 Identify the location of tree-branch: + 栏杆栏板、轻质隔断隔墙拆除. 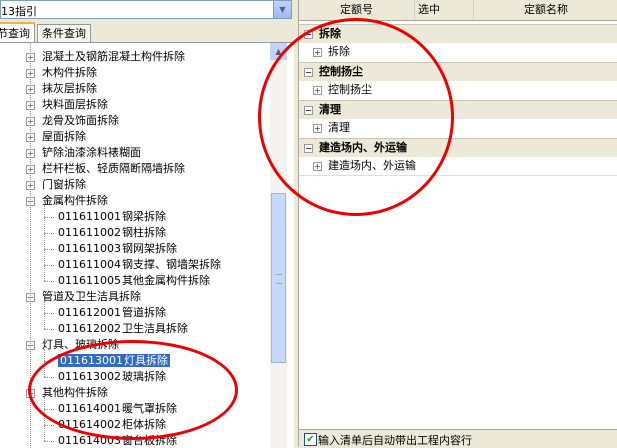
(105, 169).